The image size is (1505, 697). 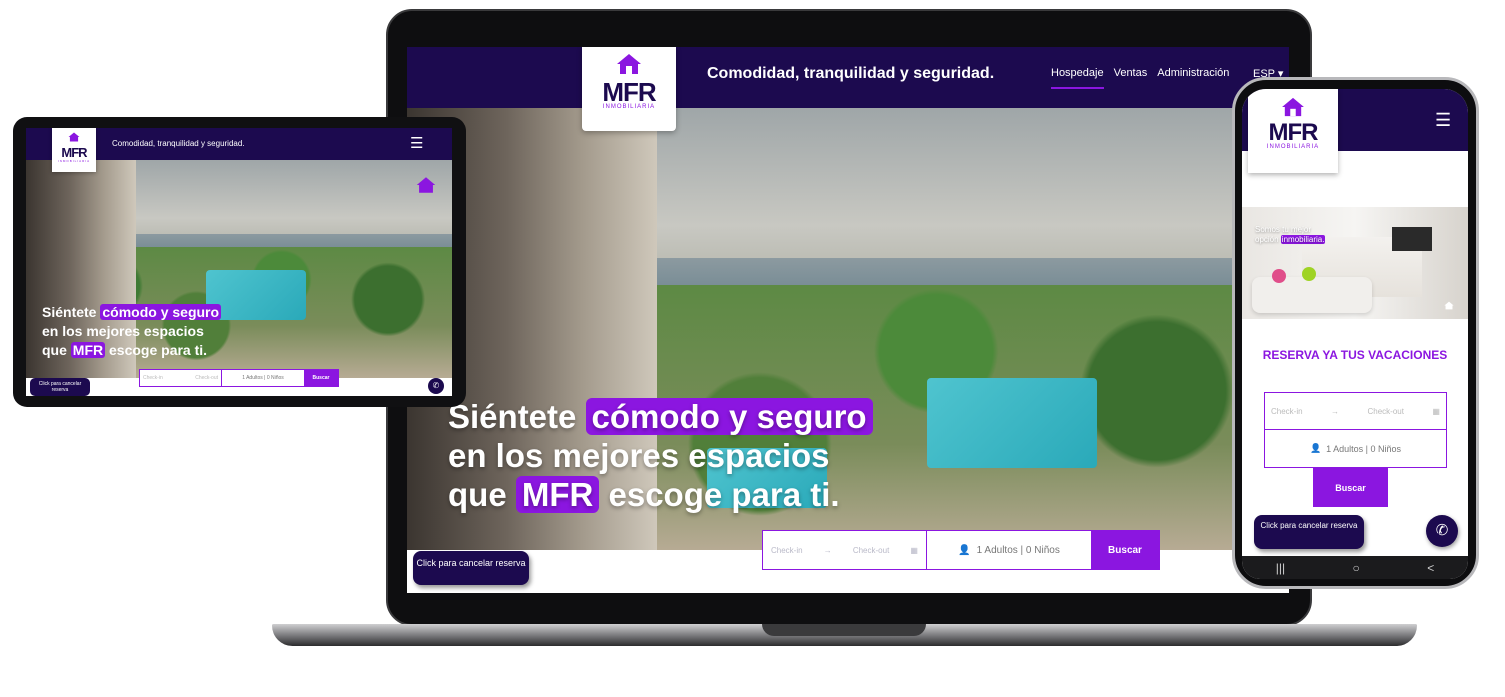 What do you see at coordinates (263, 378) in the screenshot?
I see `guests-selector: 1 Adultos | 0 Niños` at bounding box center [263, 378].